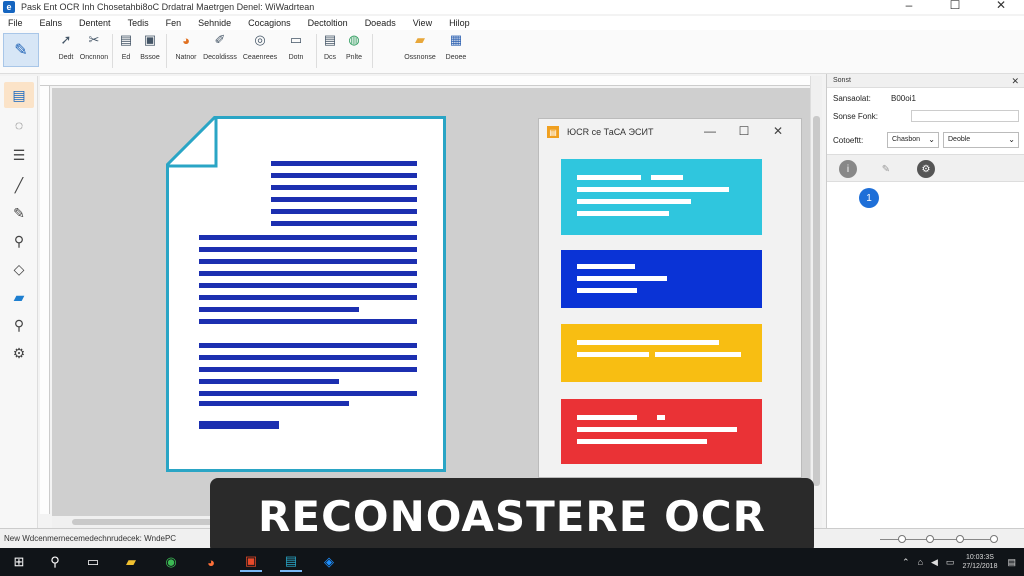 The height and width of the screenshot is (576, 1024). Describe the element at coordinates (909, 6) in the screenshot. I see `minimize-button: –` at that location.